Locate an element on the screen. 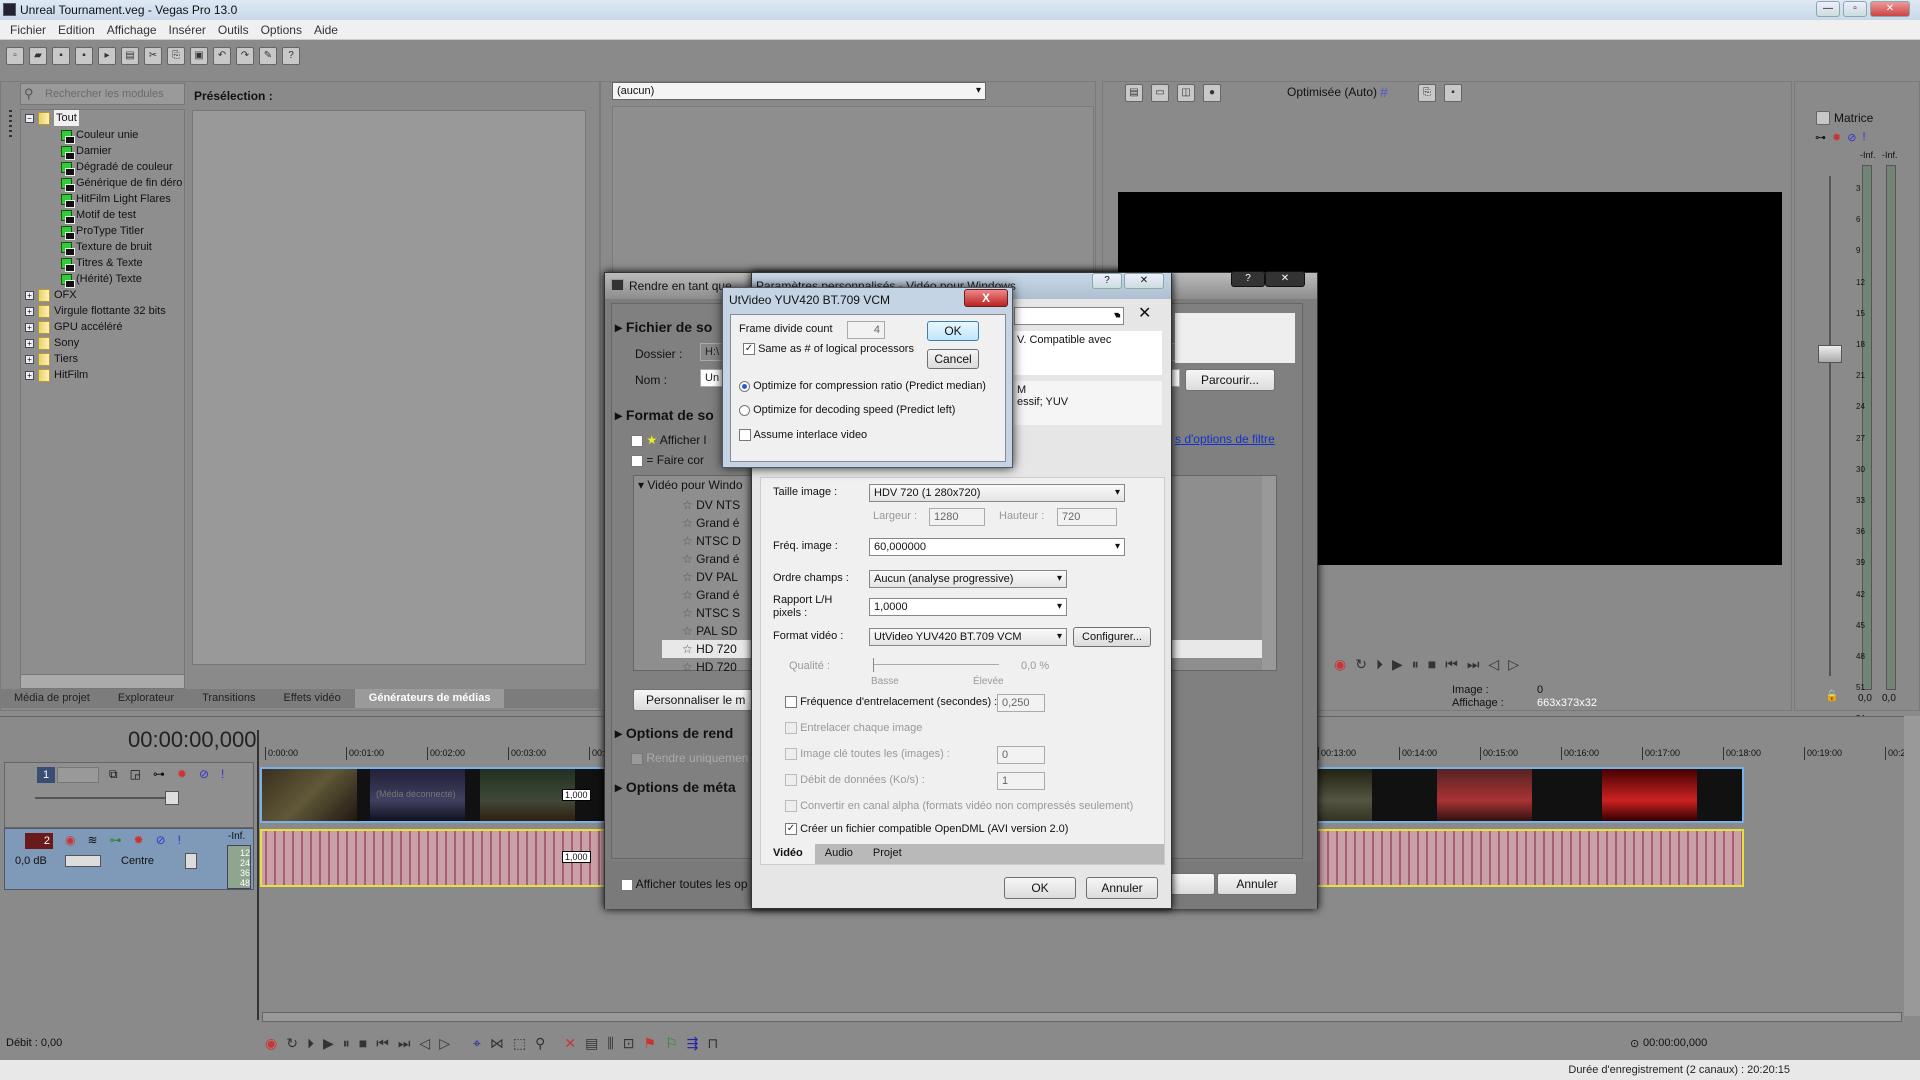  tree-item: HitFilm Light Flares is located at coordinates (116, 199).